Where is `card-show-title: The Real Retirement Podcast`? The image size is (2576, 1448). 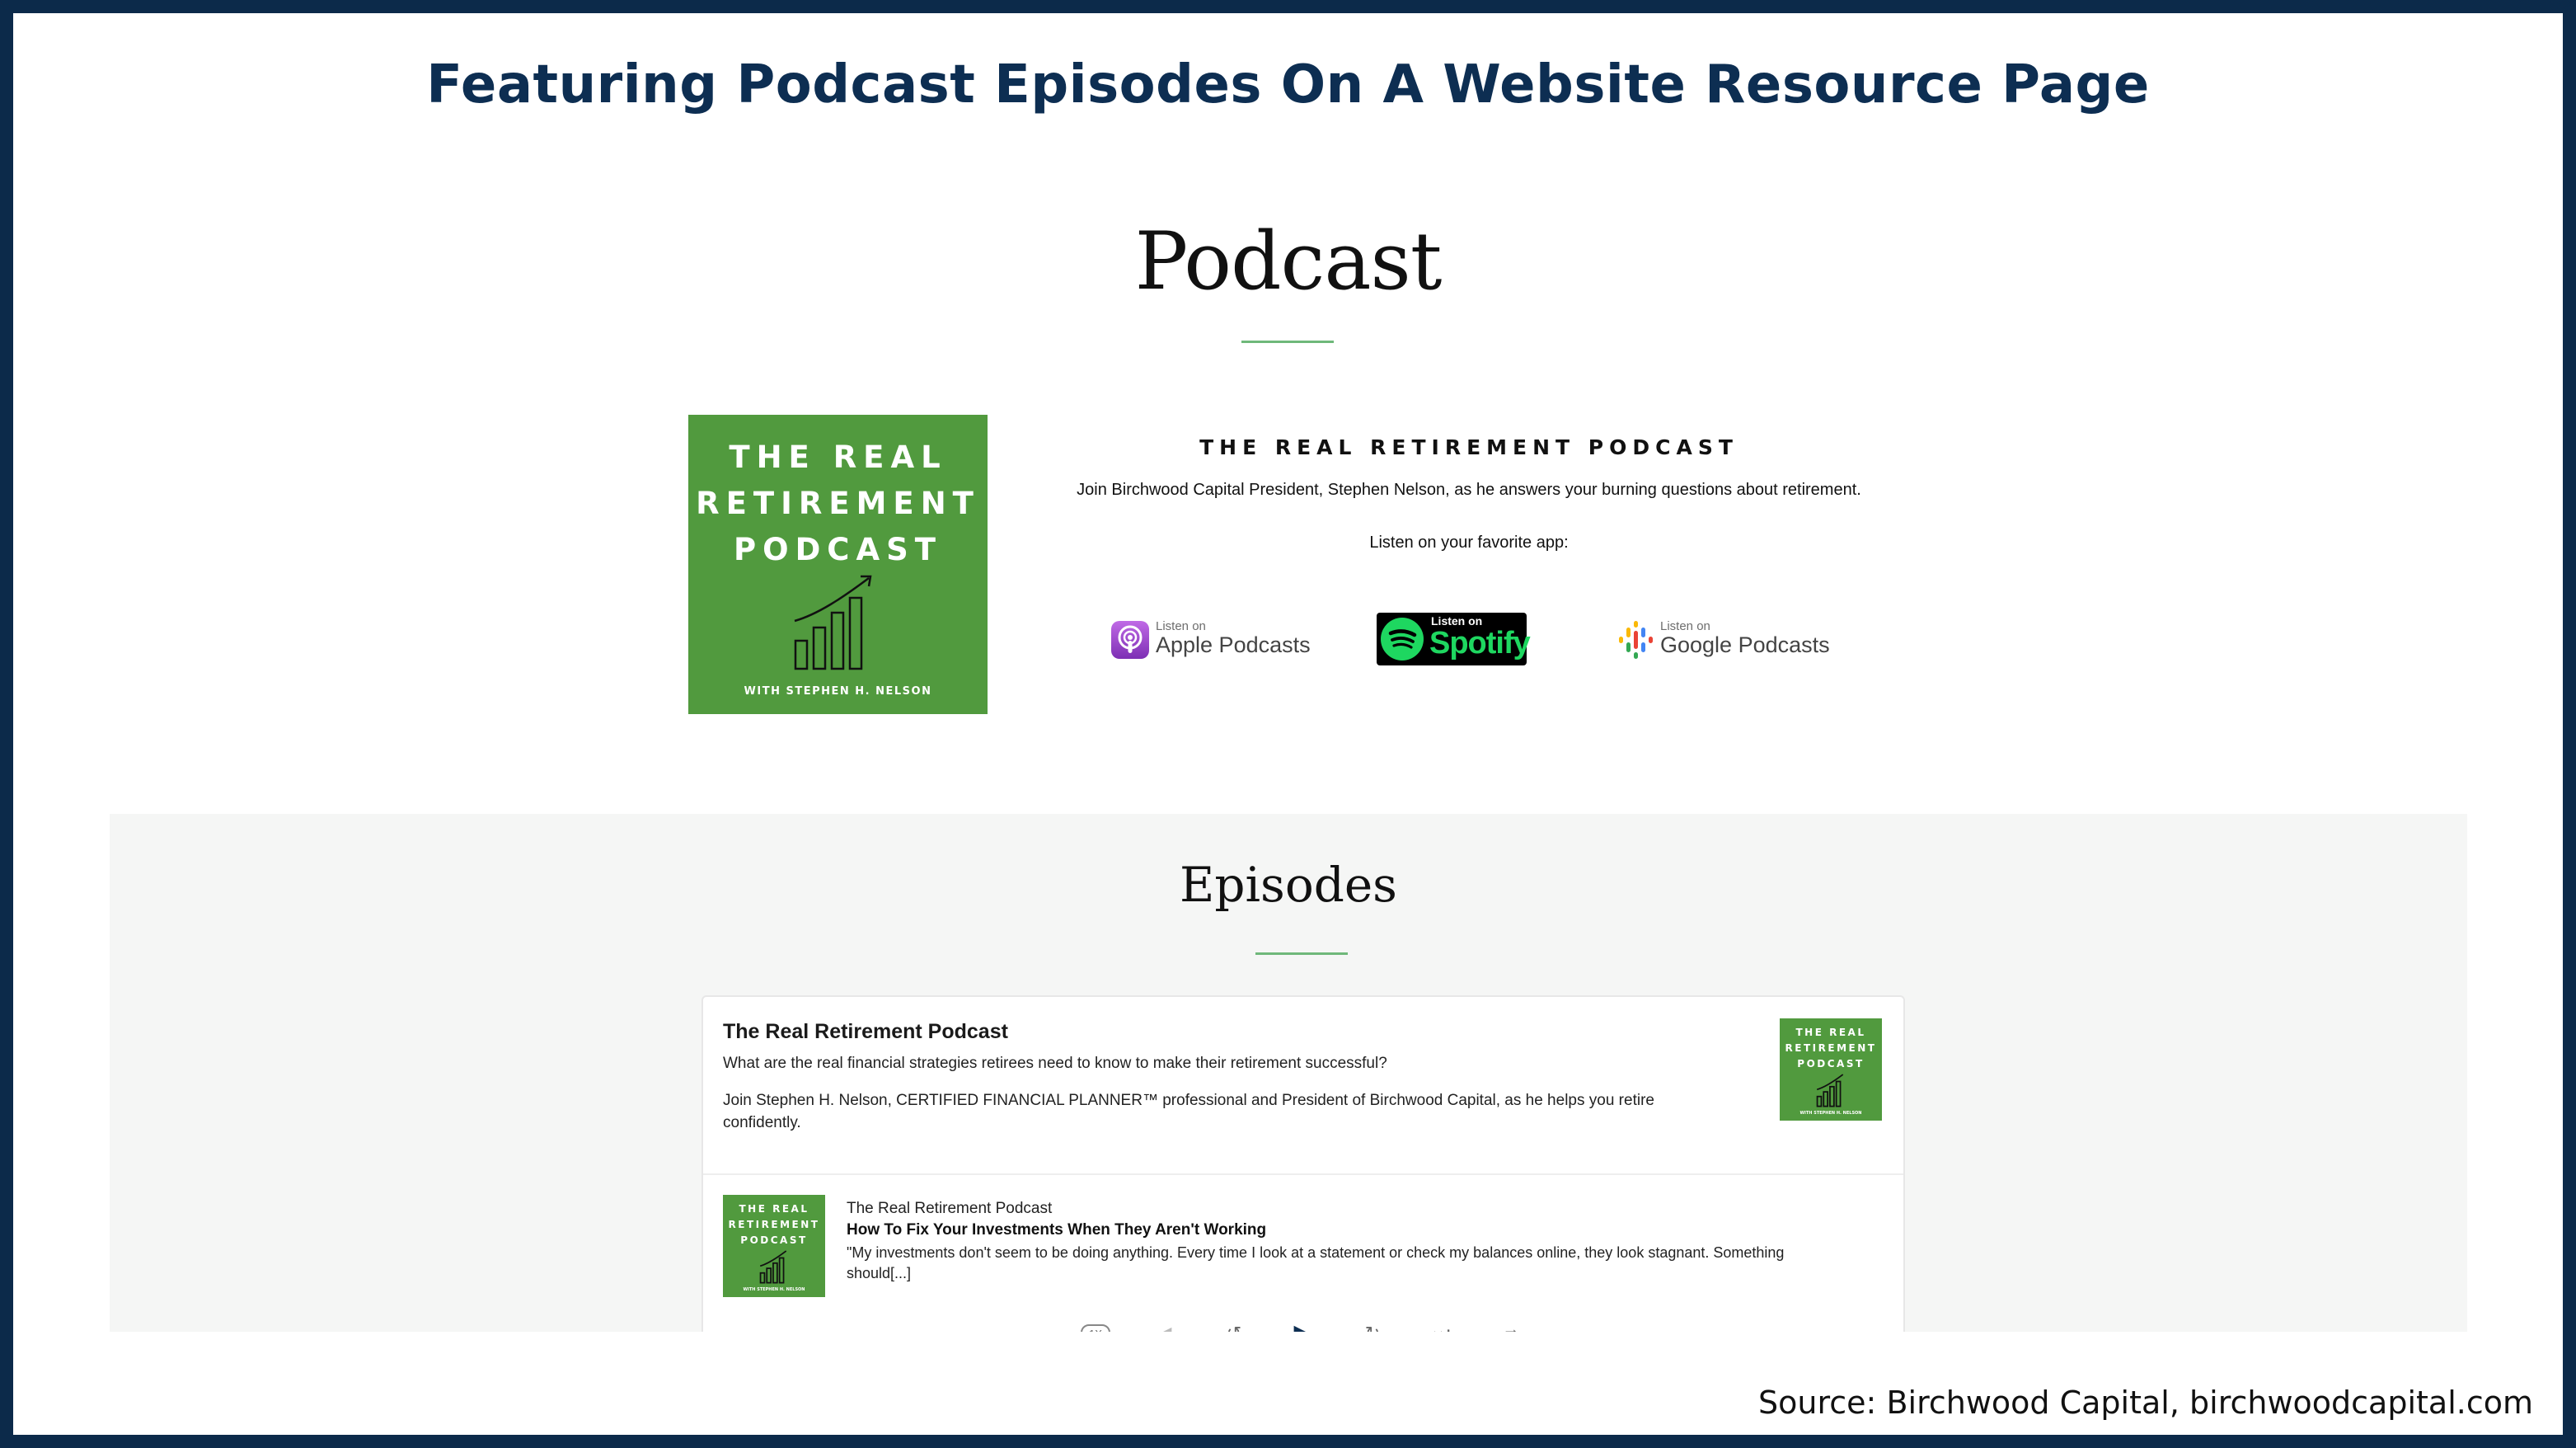
card-show-title: The Real Retirement Podcast is located at coordinates (866, 1032).